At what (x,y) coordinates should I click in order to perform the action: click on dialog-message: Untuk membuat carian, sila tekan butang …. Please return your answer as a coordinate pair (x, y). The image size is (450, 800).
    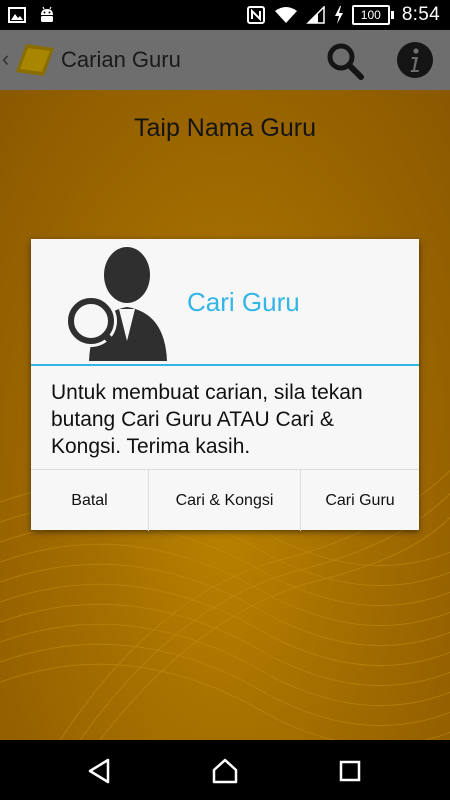
    Looking at the image, I should click on (207, 419).